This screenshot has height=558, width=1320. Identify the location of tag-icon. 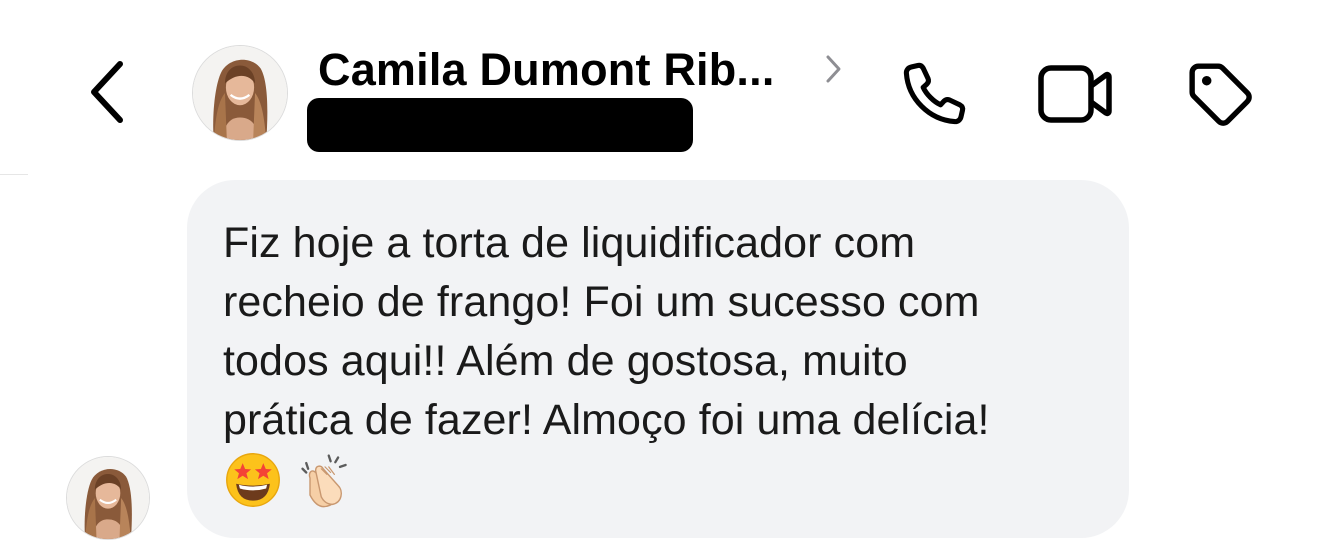
(1220, 94).